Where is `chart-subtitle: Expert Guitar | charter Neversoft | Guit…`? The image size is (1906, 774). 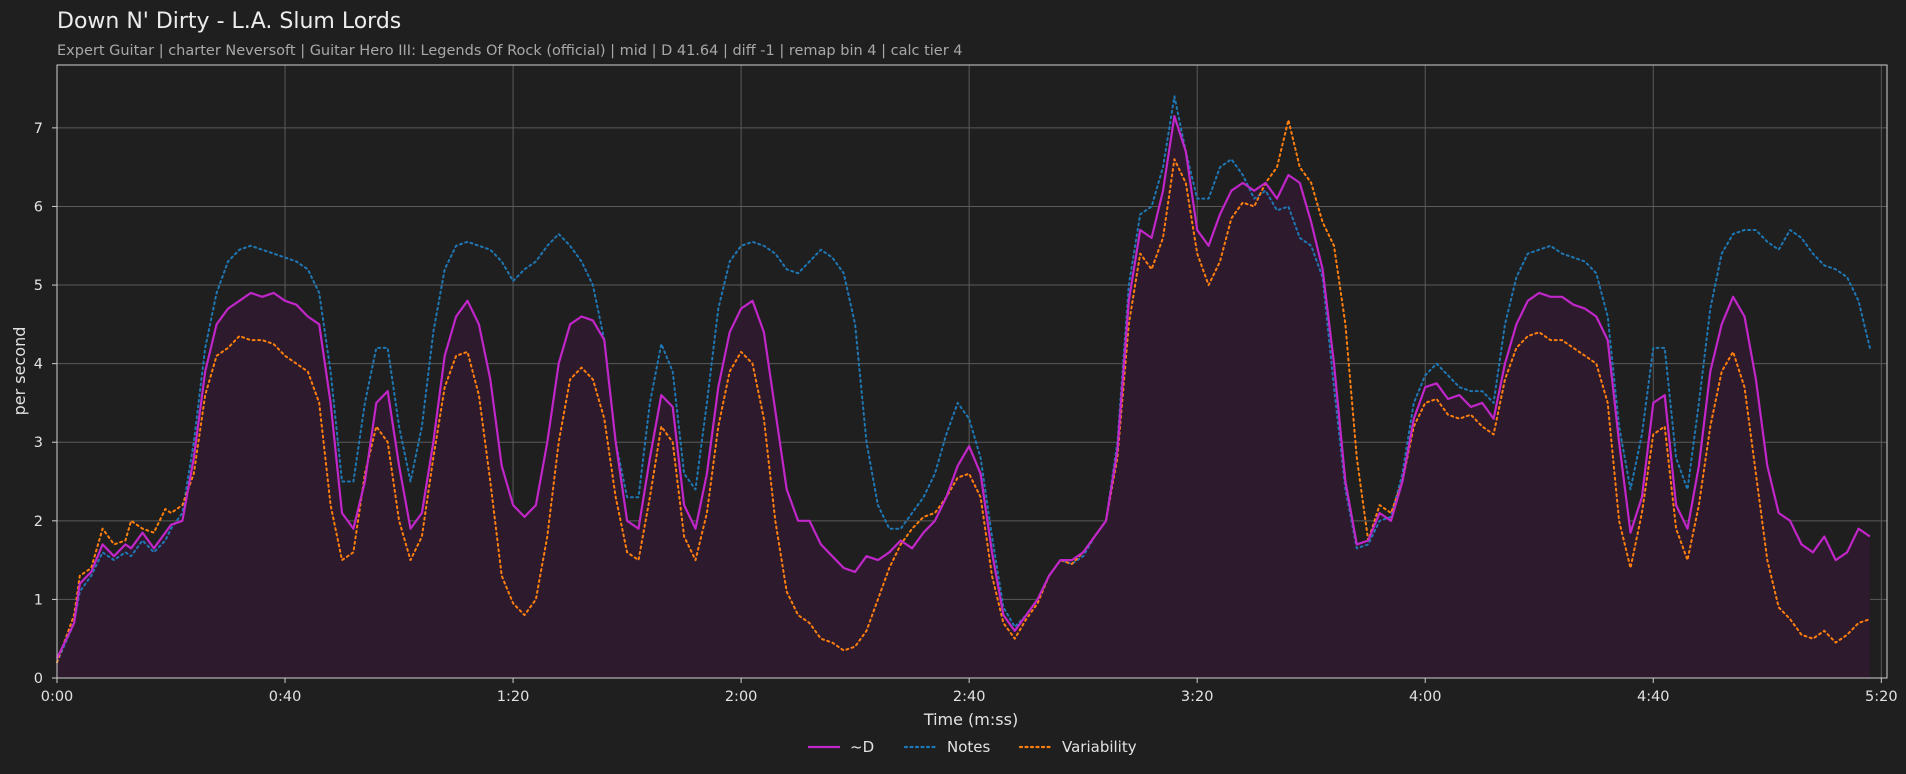 chart-subtitle: Expert Guitar | charter Neversoft | Guit… is located at coordinates (510, 51).